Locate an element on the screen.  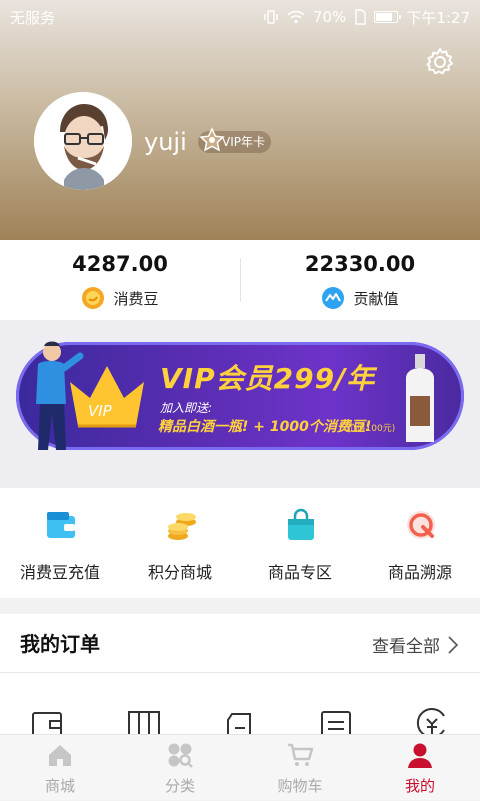
bean-coin-icon is located at coordinates (93, 298).